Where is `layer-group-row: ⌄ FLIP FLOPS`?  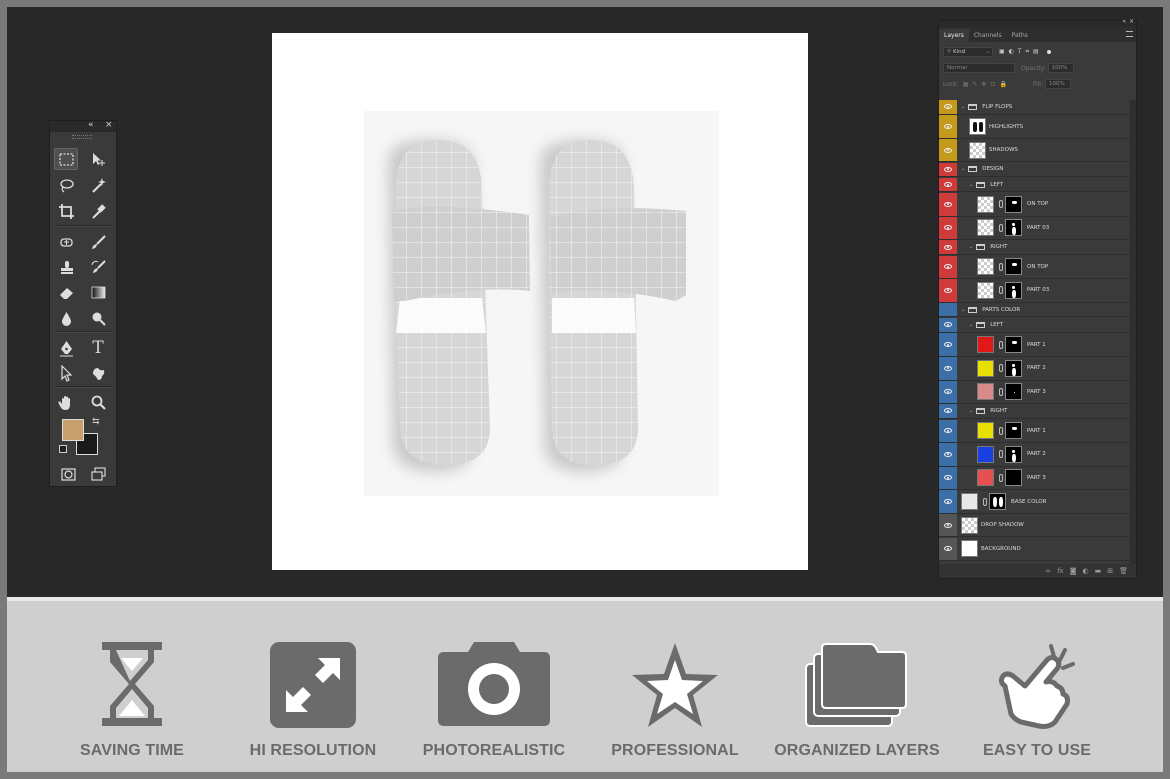 layer-group-row: ⌄ FLIP FLOPS is located at coordinates (1034, 107).